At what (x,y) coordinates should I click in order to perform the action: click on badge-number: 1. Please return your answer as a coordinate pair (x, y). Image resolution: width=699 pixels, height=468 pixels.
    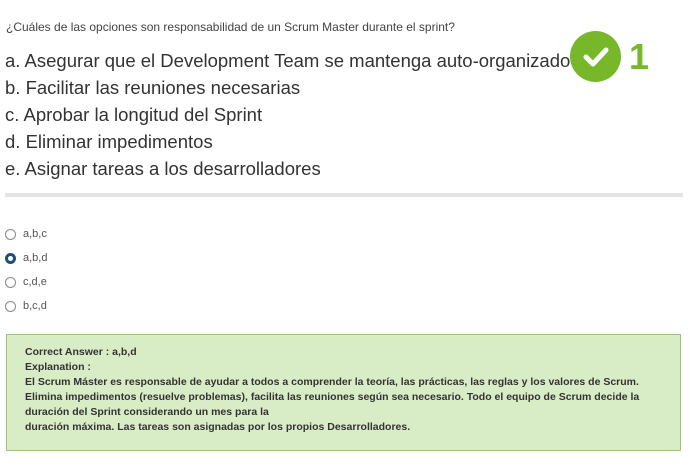
    Looking at the image, I should click on (639, 56).